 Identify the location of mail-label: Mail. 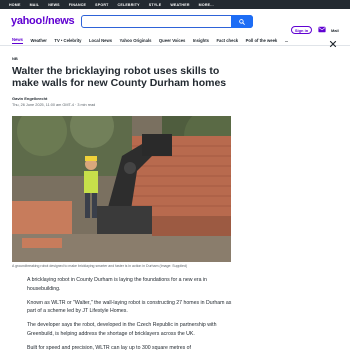
(335, 30).